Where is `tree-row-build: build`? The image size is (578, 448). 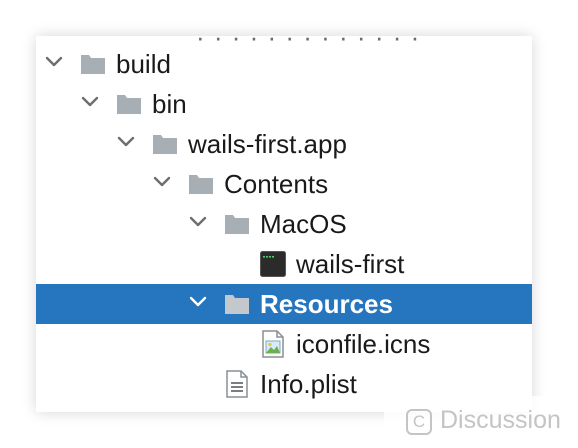
tree-row-build: build is located at coordinates (284, 64).